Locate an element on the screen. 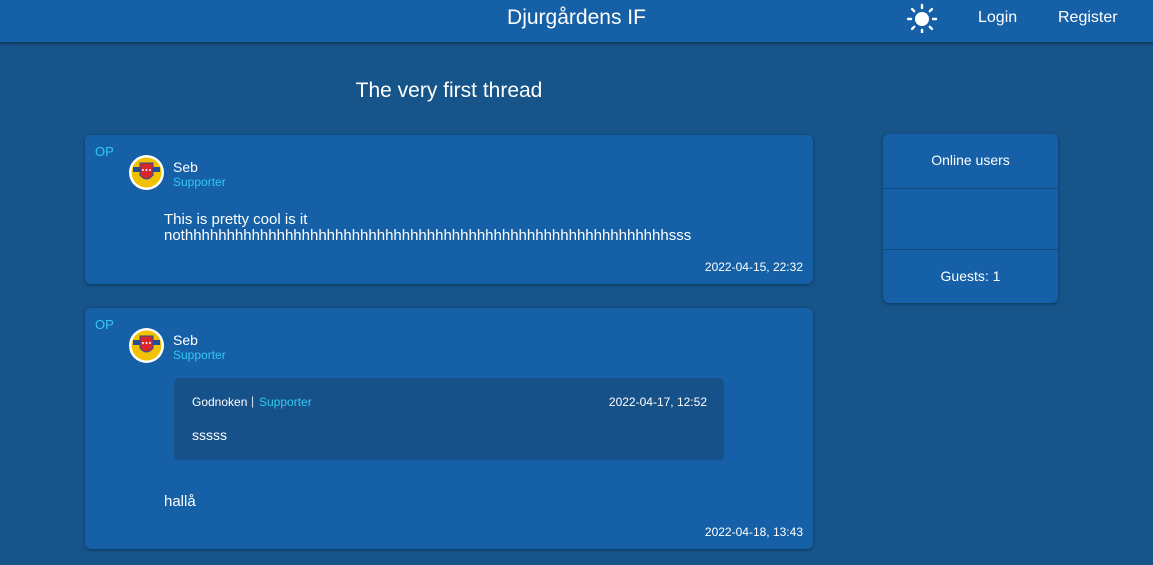  top-navbar: Djurgårdens IF Login Register is located at coordinates (576, 21).